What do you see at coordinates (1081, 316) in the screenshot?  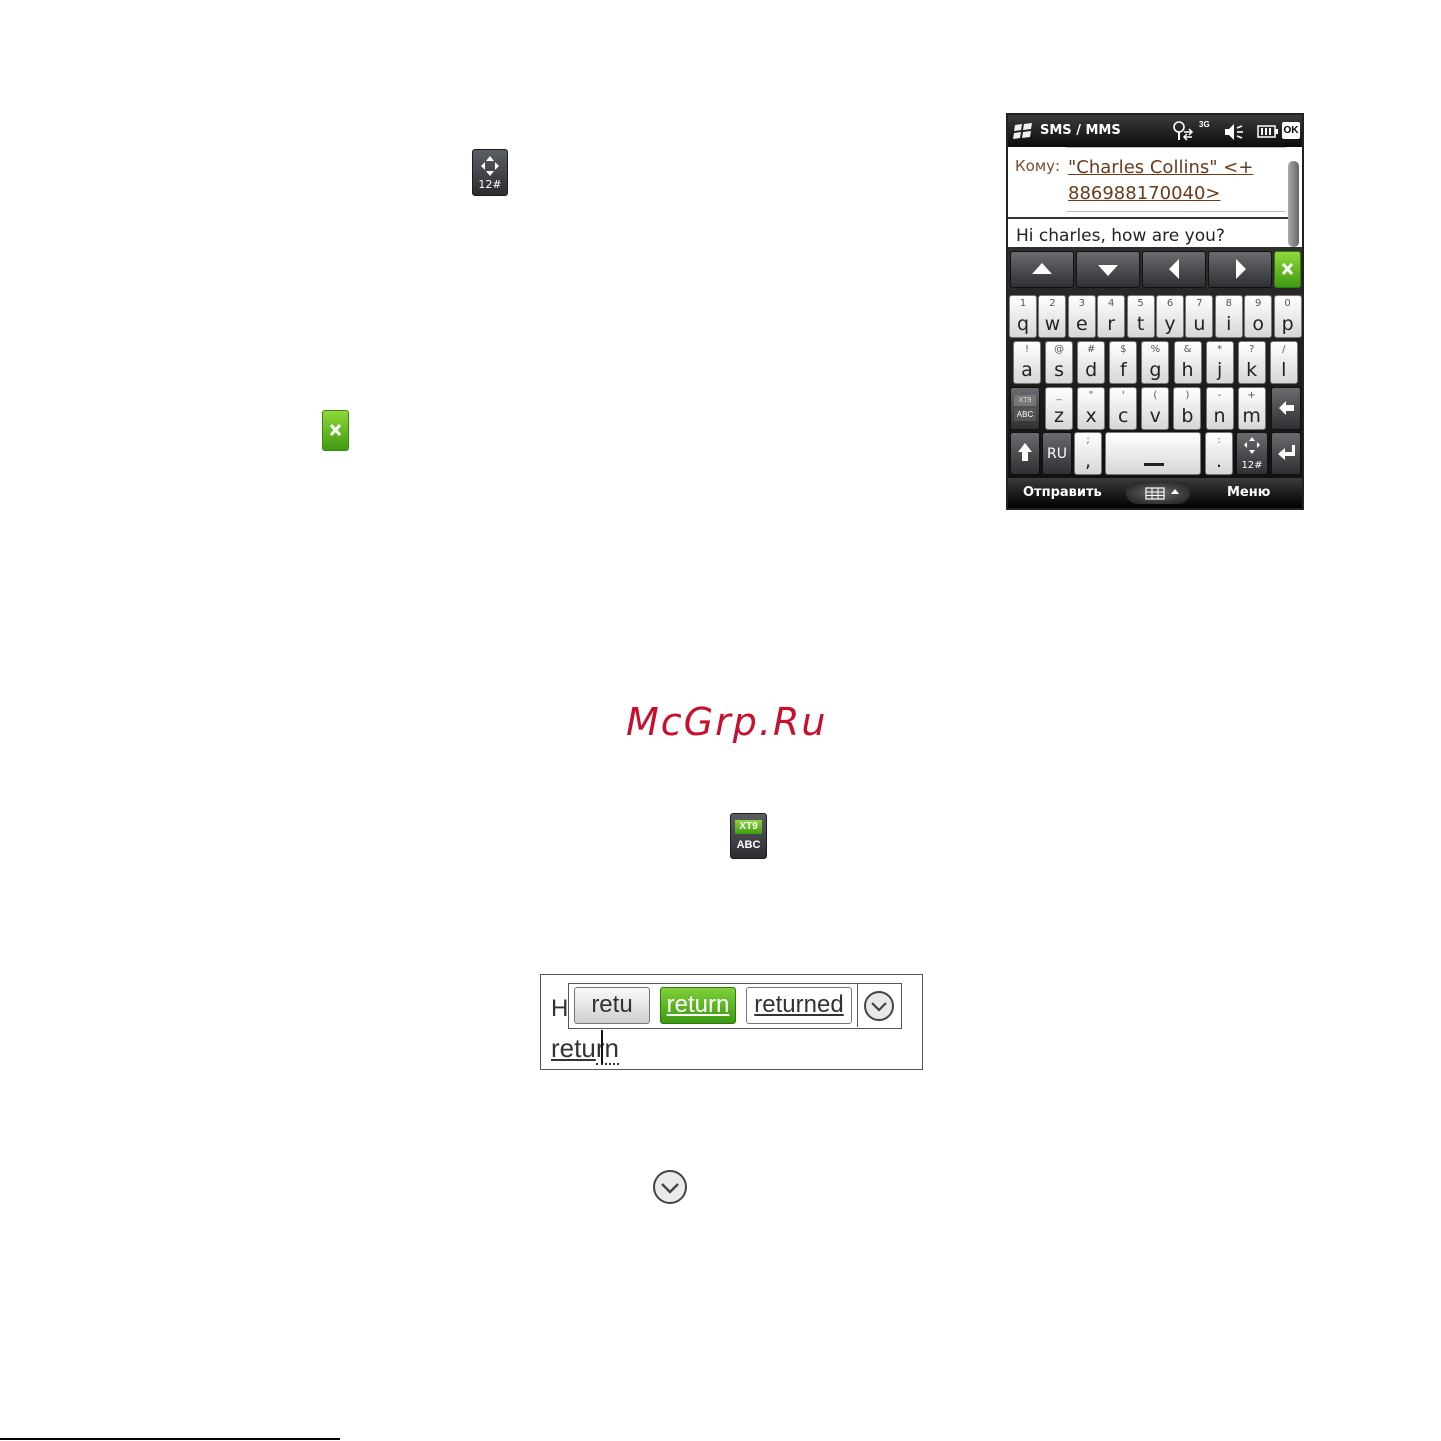 I see `key-e: 3e` at bounding box center [1081, 316].